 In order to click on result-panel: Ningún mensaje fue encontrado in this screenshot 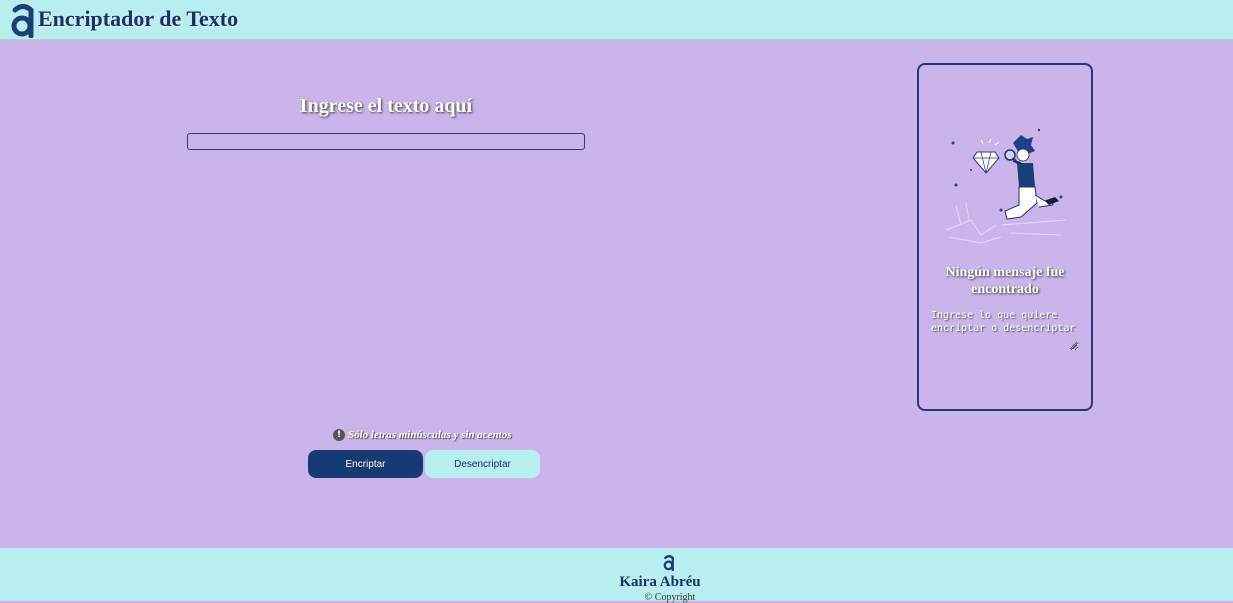, I will do `click(1005, 237)`.